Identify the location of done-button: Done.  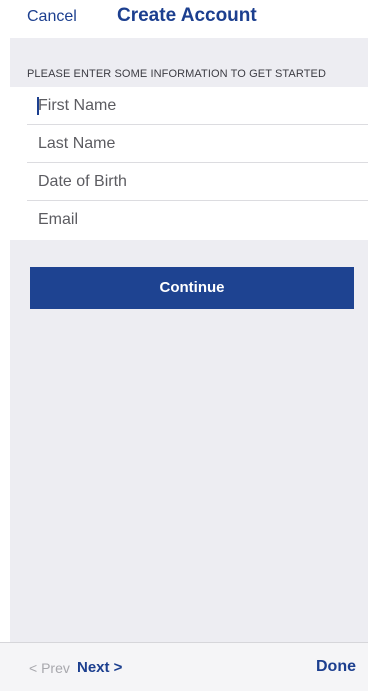
(336, 667).